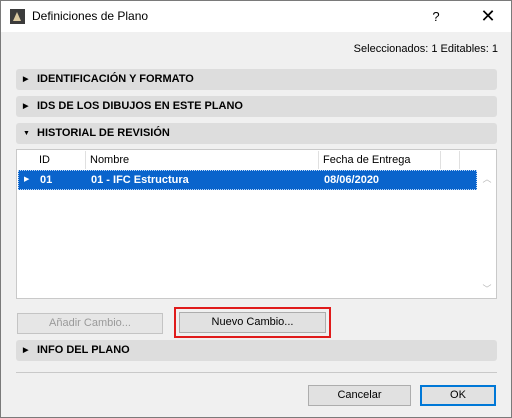  What do you see at coordinates (17, 16) in the screenshot?
I see `app-icon` at bounding box center [17, 16].